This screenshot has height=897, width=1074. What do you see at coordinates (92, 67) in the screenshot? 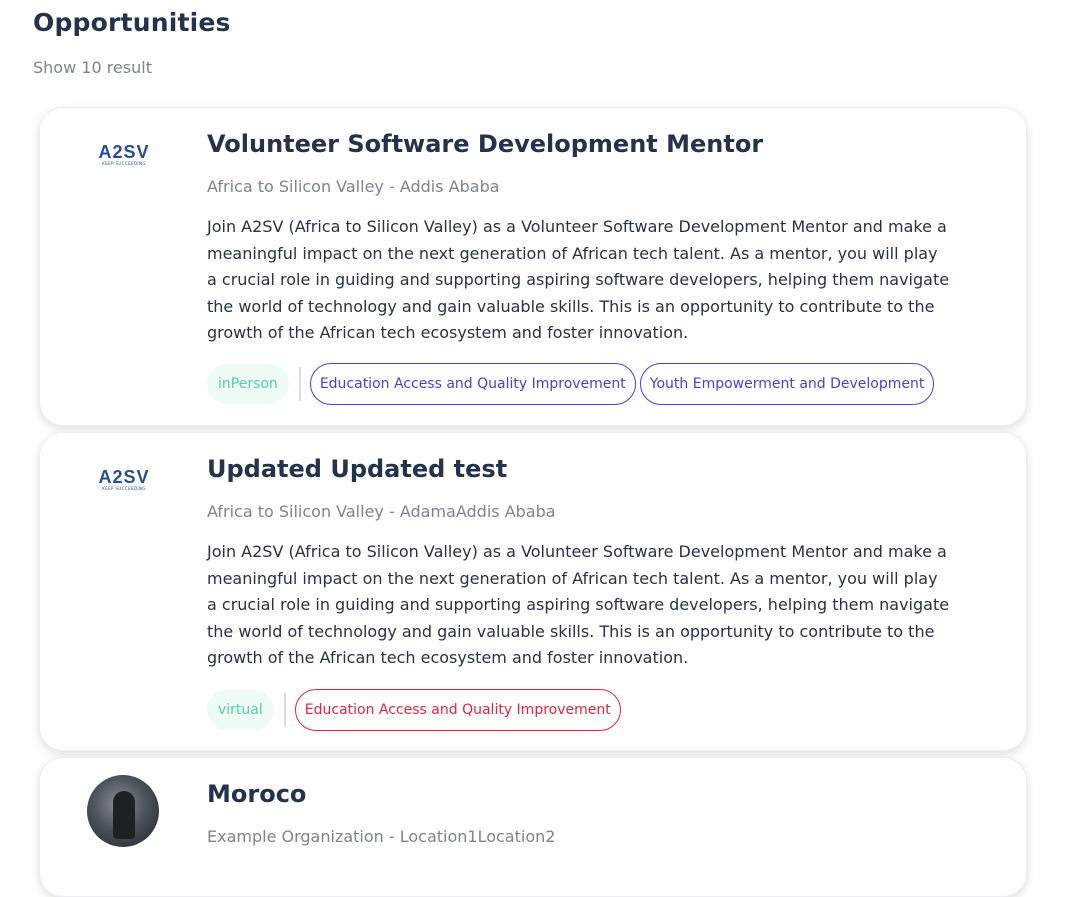
I see `result-count: Show 10 result` at bounding box center [92, 67].